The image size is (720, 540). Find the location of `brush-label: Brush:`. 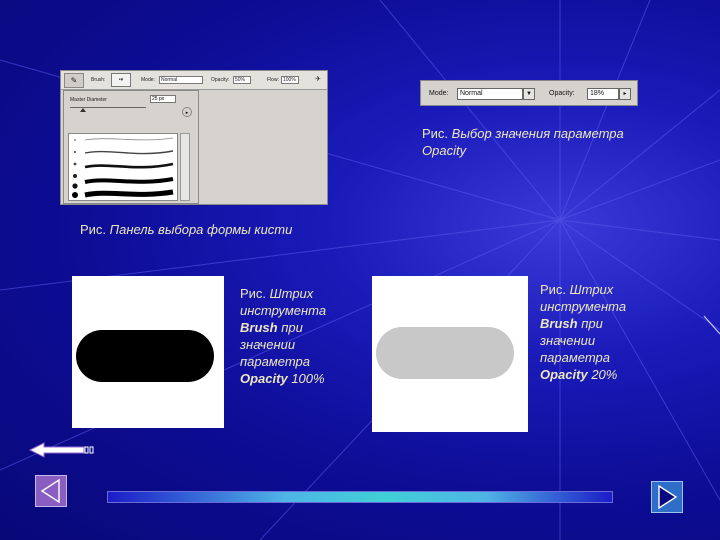

brush-label: Brush: is located at coordinates (98, 80).